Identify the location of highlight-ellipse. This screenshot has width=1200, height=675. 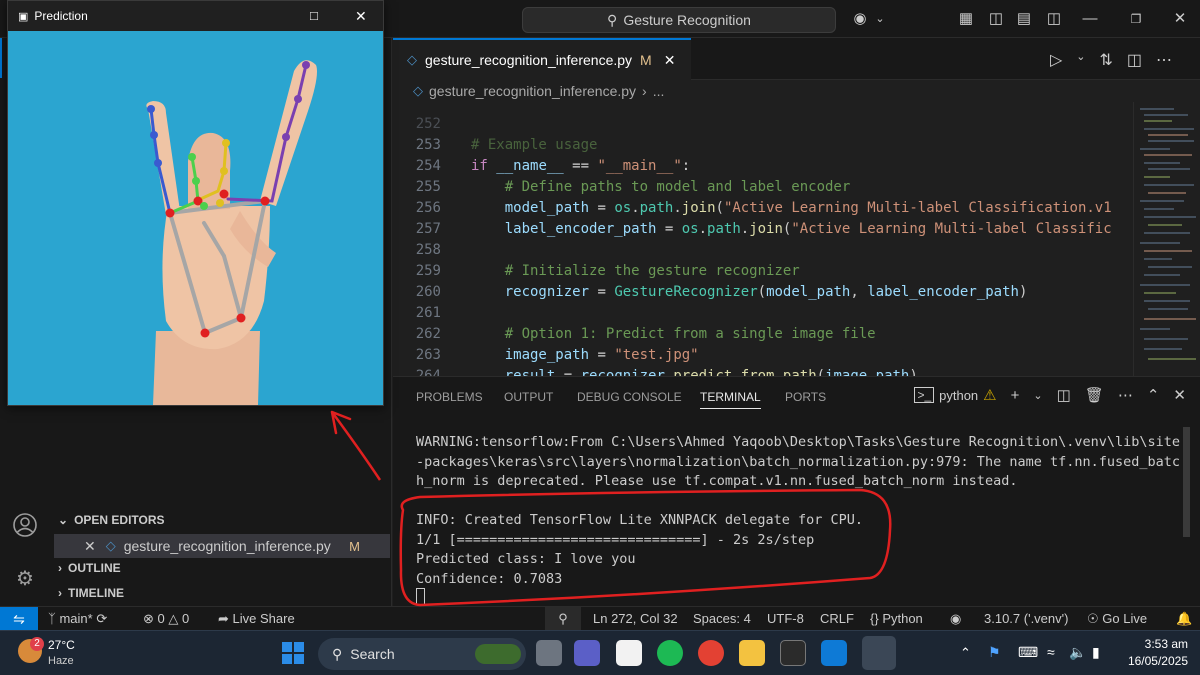
(645, 547).